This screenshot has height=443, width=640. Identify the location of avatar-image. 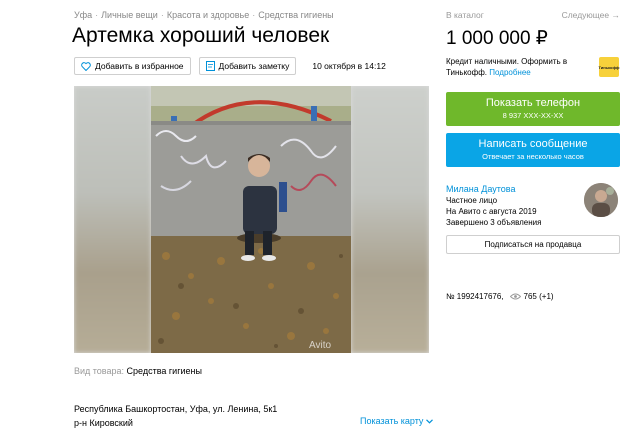
(601, 200).